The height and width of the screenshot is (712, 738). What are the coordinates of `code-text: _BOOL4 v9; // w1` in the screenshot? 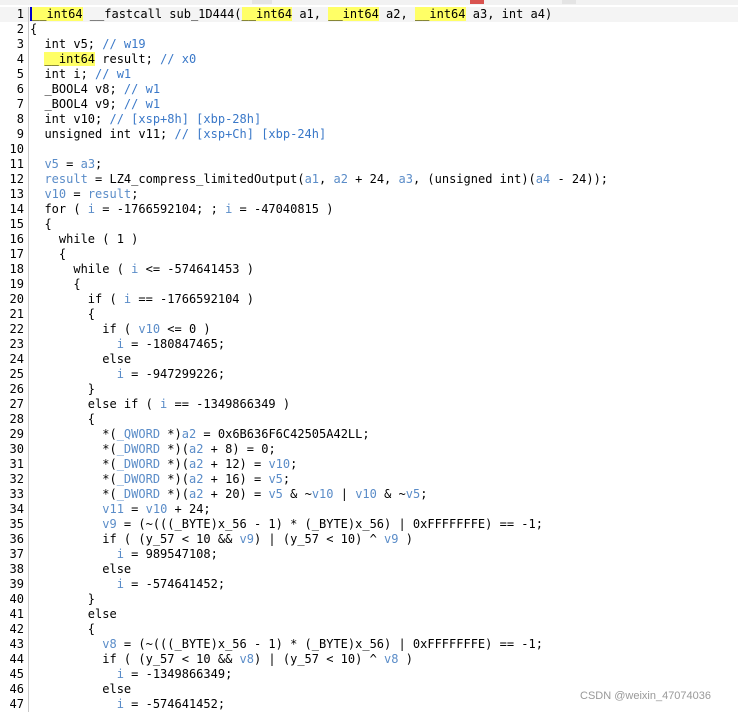 It's located at (95, 104).